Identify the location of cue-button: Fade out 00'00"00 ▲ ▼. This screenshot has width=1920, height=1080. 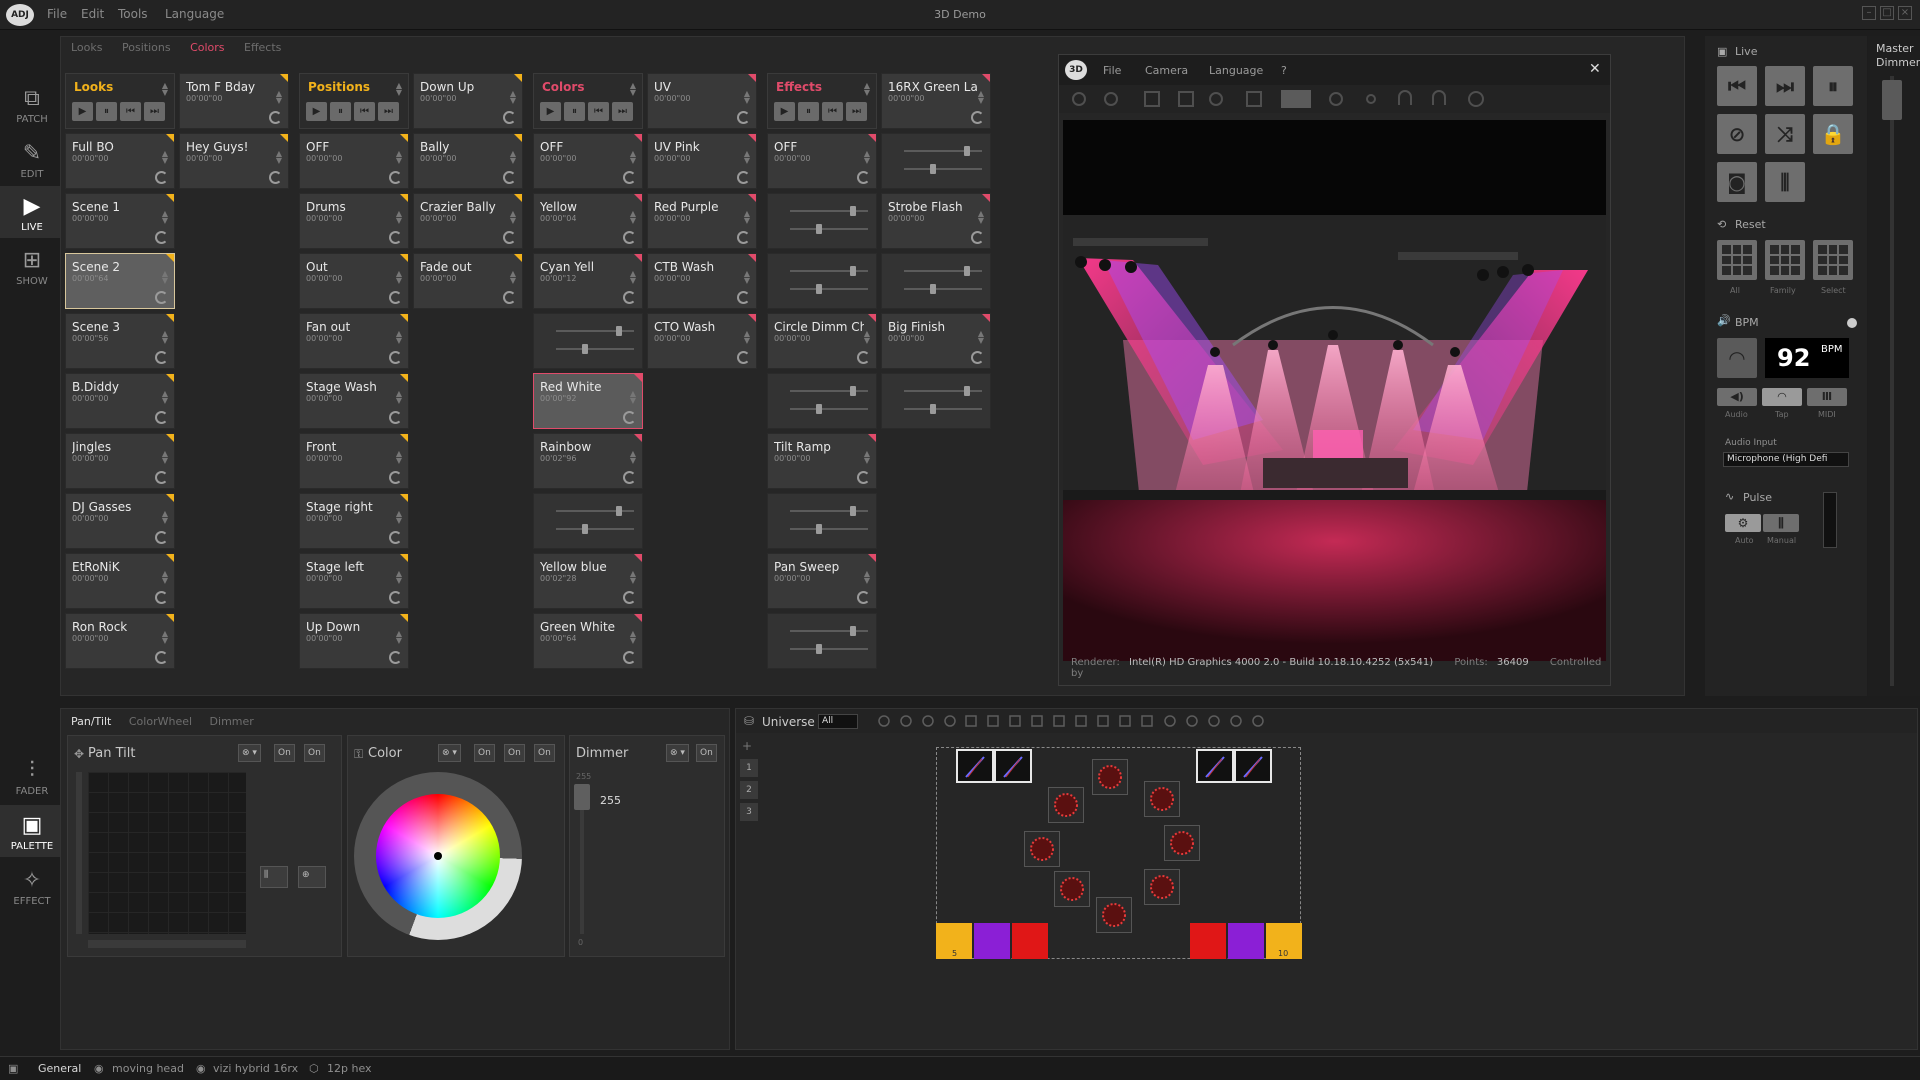
(468, 281).